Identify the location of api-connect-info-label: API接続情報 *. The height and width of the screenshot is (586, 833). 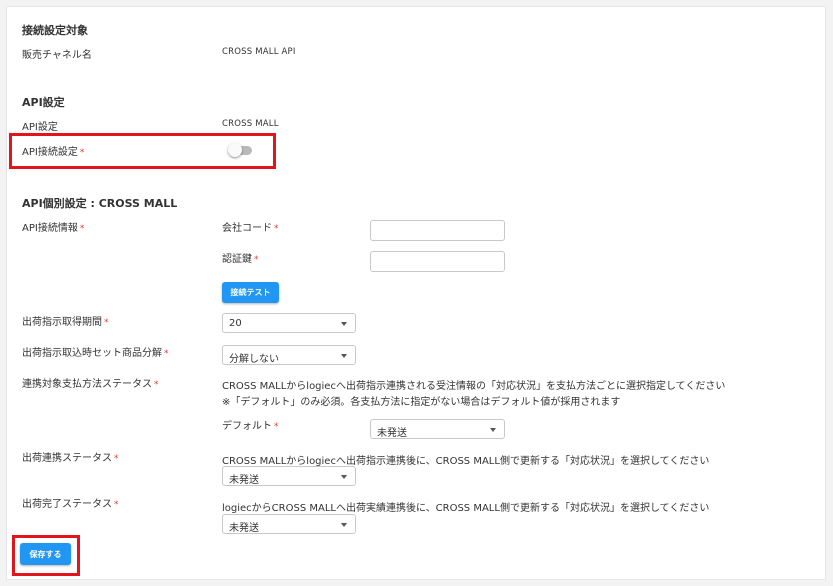
(53, 226).